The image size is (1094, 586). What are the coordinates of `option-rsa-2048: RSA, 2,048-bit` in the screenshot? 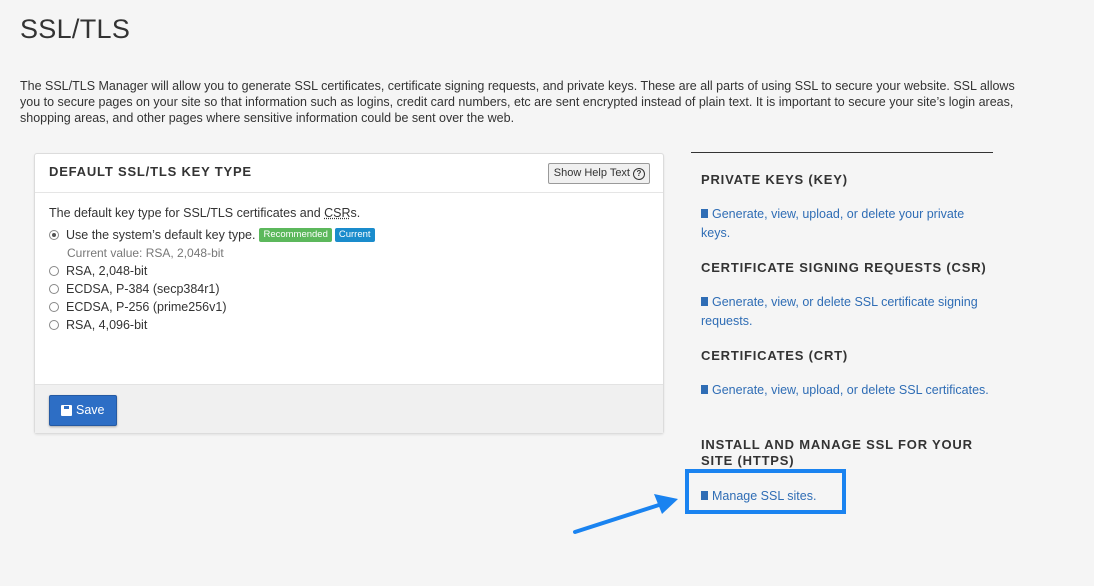 It's located at (349, 271).